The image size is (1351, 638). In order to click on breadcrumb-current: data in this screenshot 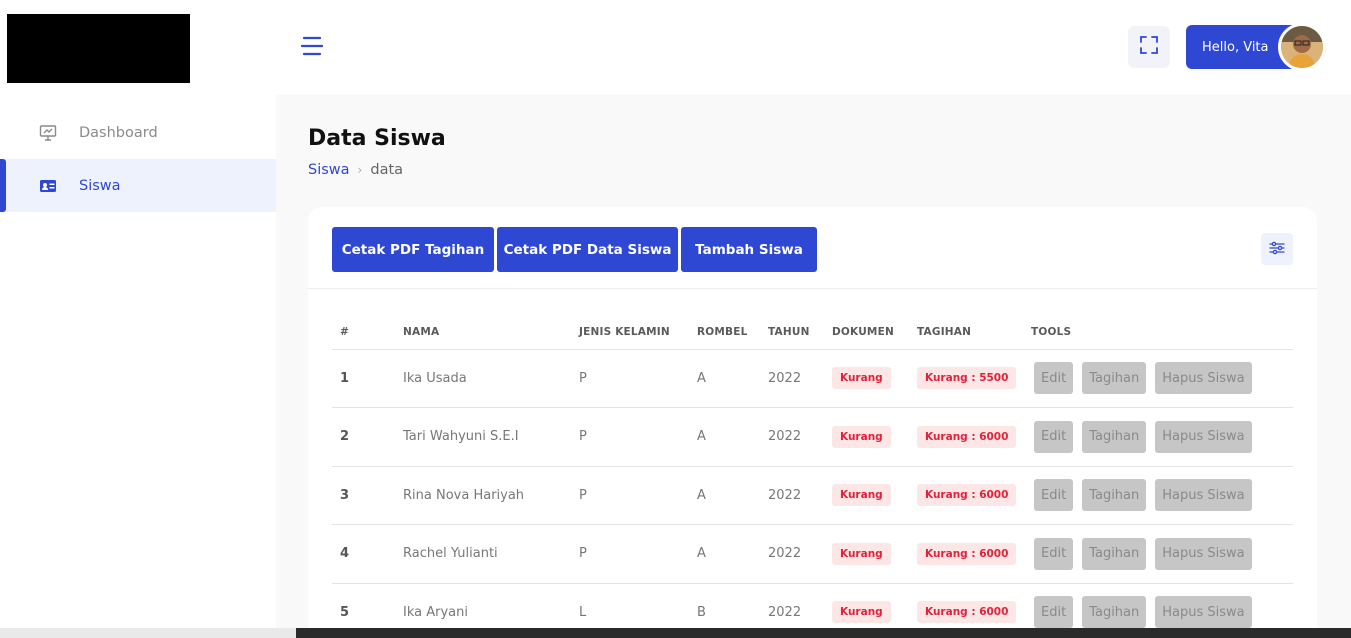, I will do `click(387, 170)`.